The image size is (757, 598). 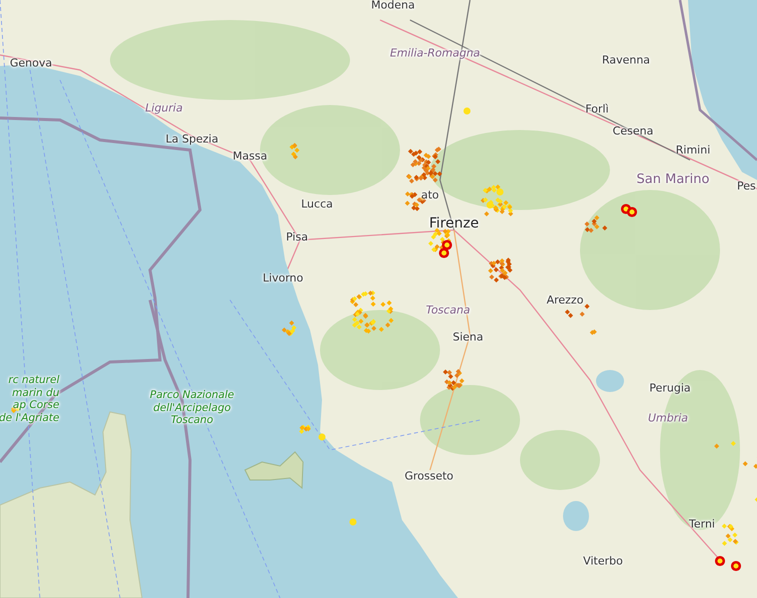 What do you see at coordinates (693, 150) in the screenshot?
I see `city-label: Rimini` at bounding box center [693, 150].